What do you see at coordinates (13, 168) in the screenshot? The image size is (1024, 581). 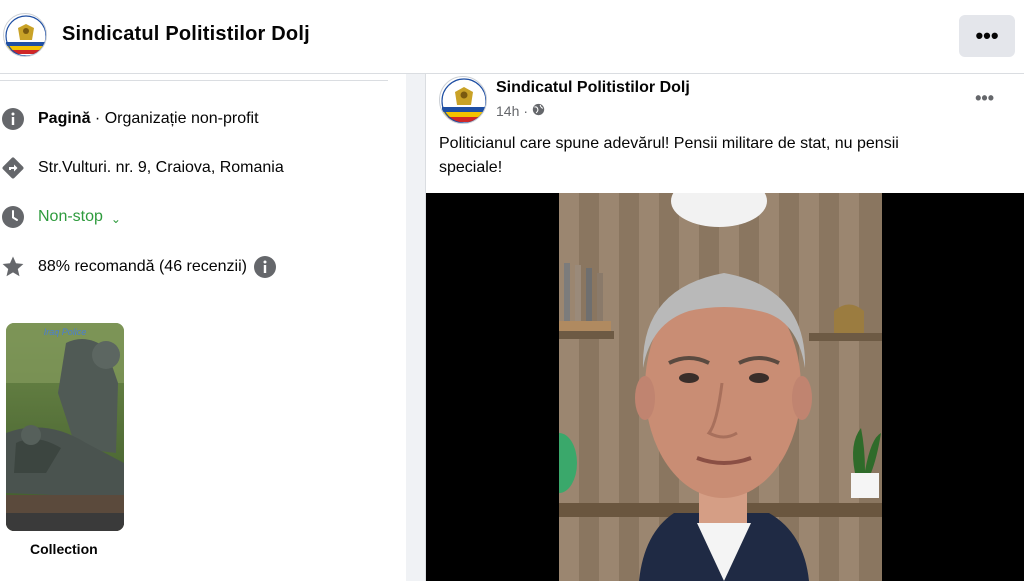 I see `directions-icon` at bounding box center [13, 168].